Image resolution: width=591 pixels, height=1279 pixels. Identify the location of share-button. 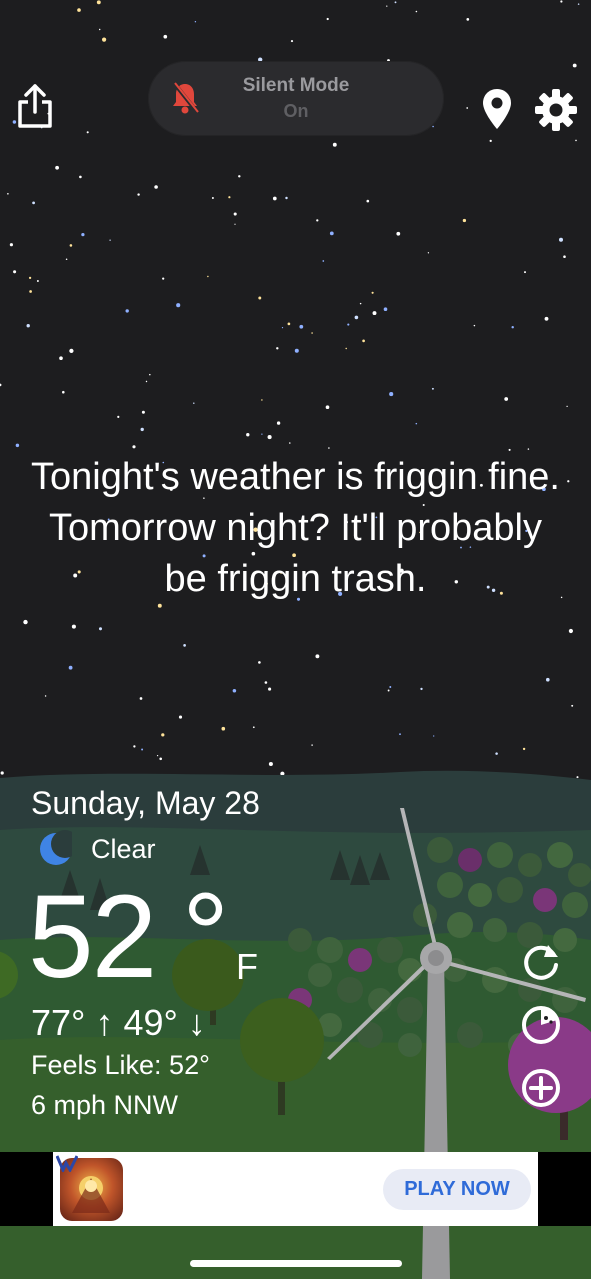
(35, 106).